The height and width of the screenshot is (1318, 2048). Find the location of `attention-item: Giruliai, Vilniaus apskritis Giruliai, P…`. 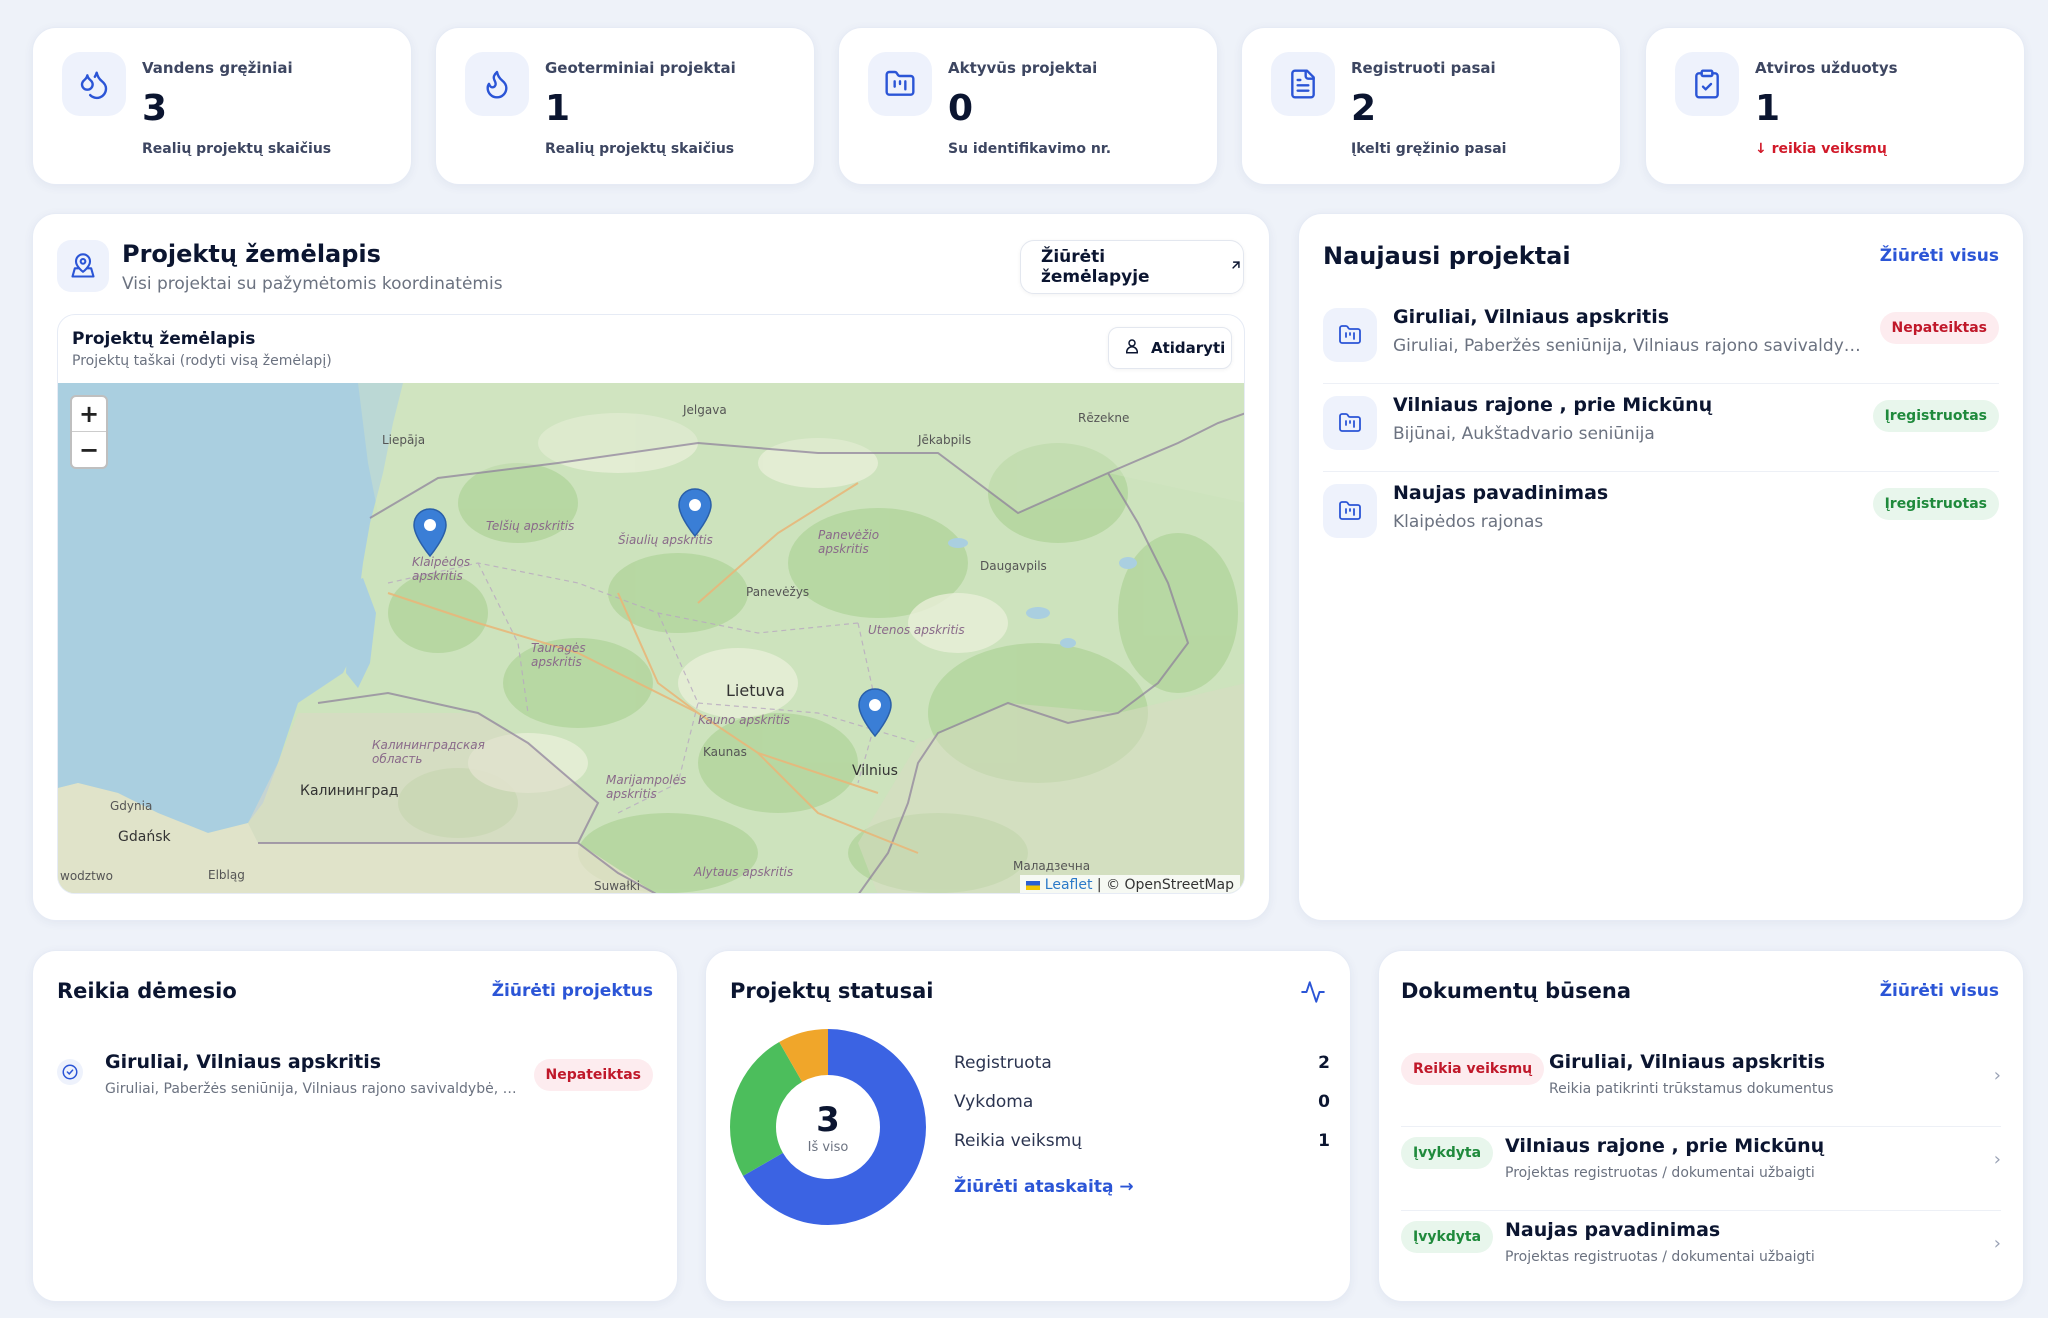

attention-item: Giruliai, Vilniaus apskritis Giruliai, P… is located at coordinates (355, 1083).